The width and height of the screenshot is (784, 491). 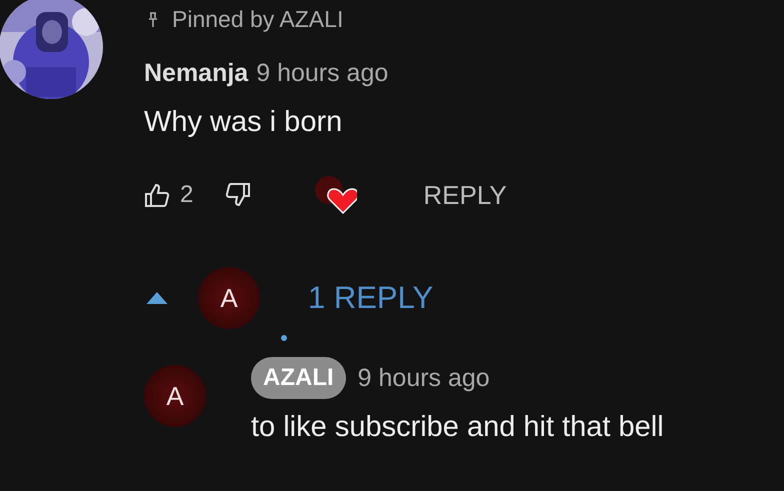 What do you see at coordinates (424, 378) in the screenshot?
I see `reply-time: 9 hours ago` at bounding box center [424, 378].